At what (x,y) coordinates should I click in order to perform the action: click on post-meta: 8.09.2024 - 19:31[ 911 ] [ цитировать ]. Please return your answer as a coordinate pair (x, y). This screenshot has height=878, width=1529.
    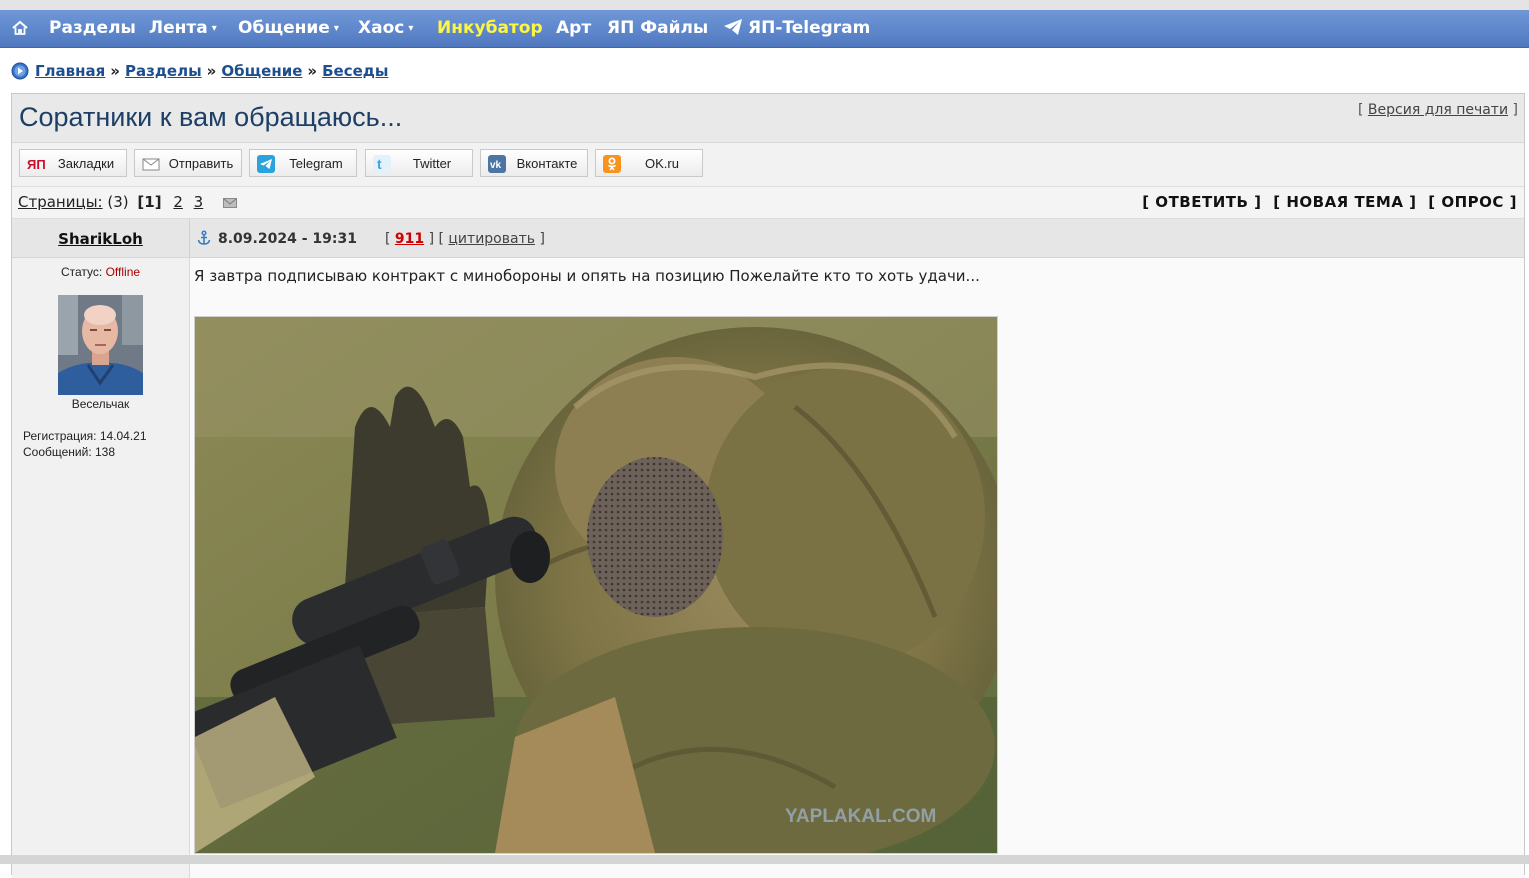
    Looking at the image, I should click on (370, 238).